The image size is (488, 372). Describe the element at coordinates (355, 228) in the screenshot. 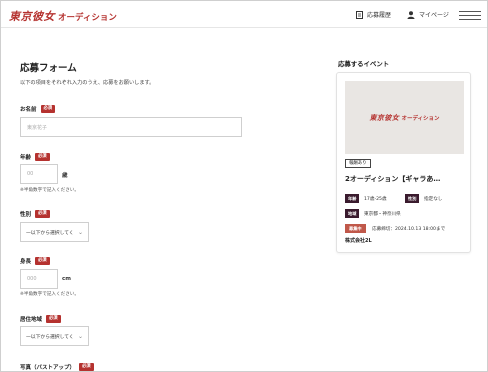

I see `status-tag: 募集中` at that location.